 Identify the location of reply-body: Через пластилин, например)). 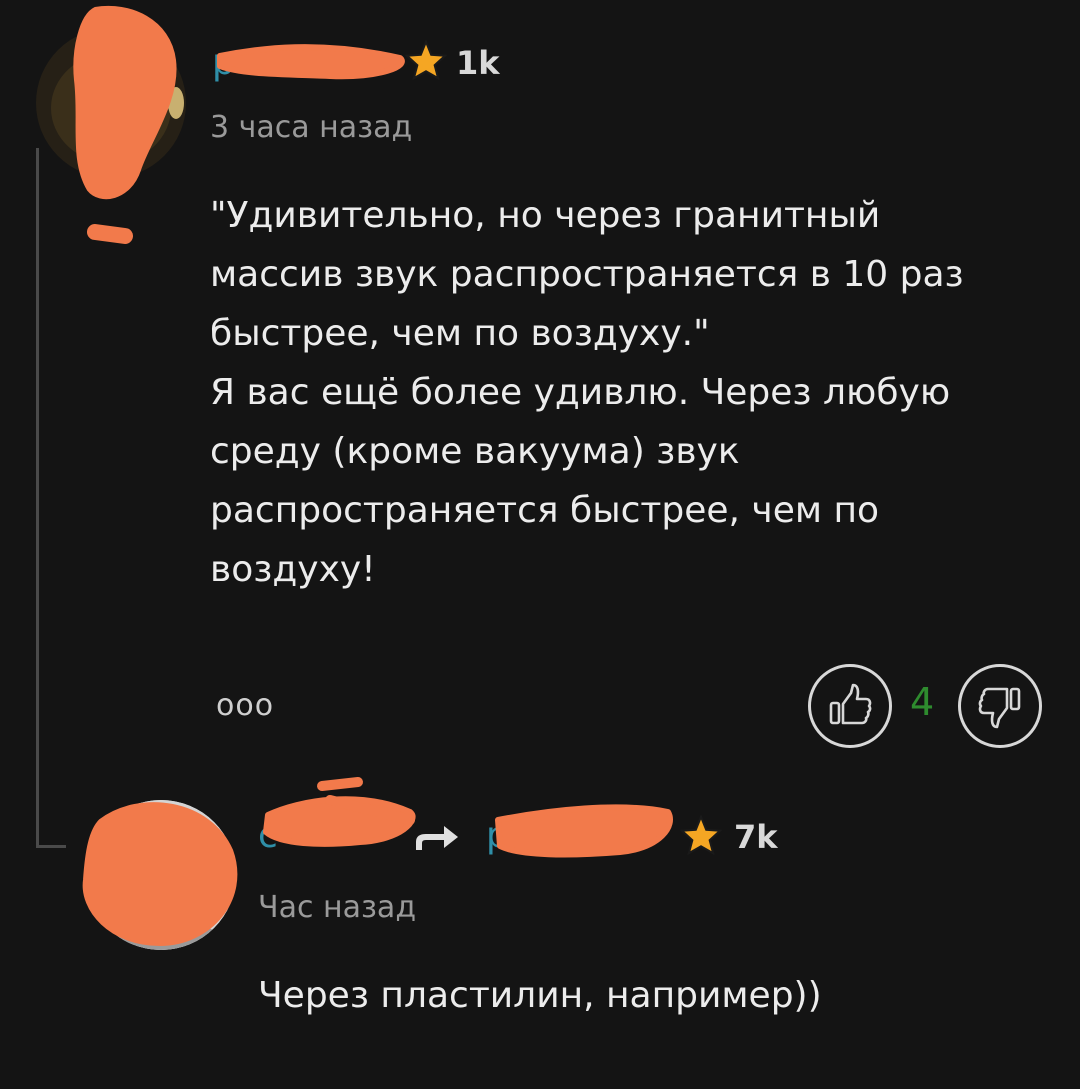
(540, 995).